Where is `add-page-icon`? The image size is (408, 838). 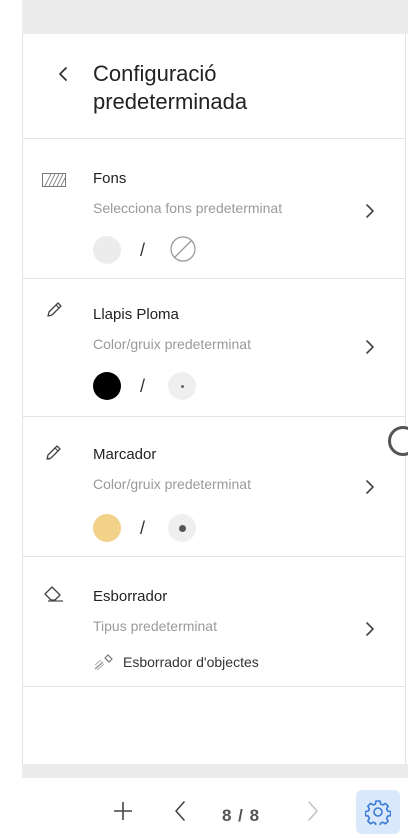 add-page-icon is located at coordinates (123, 811).